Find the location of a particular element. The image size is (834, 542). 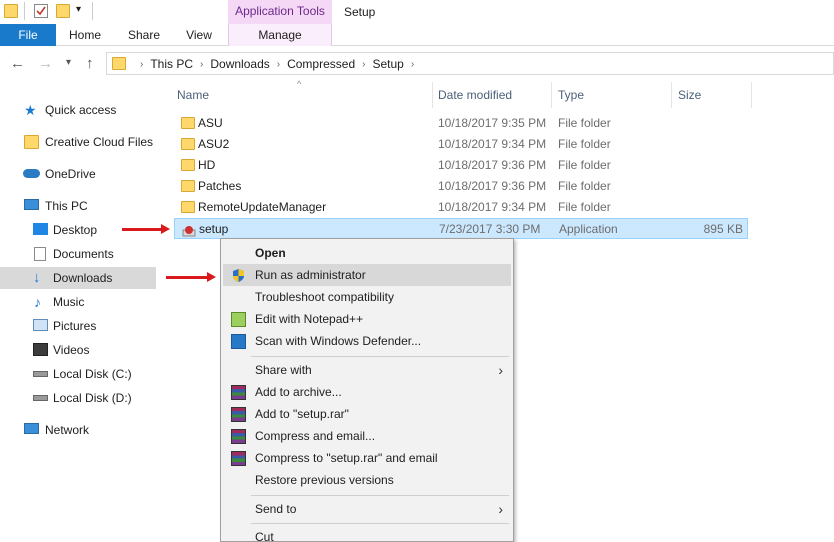

network-icon is located at coordinates (31, 428).